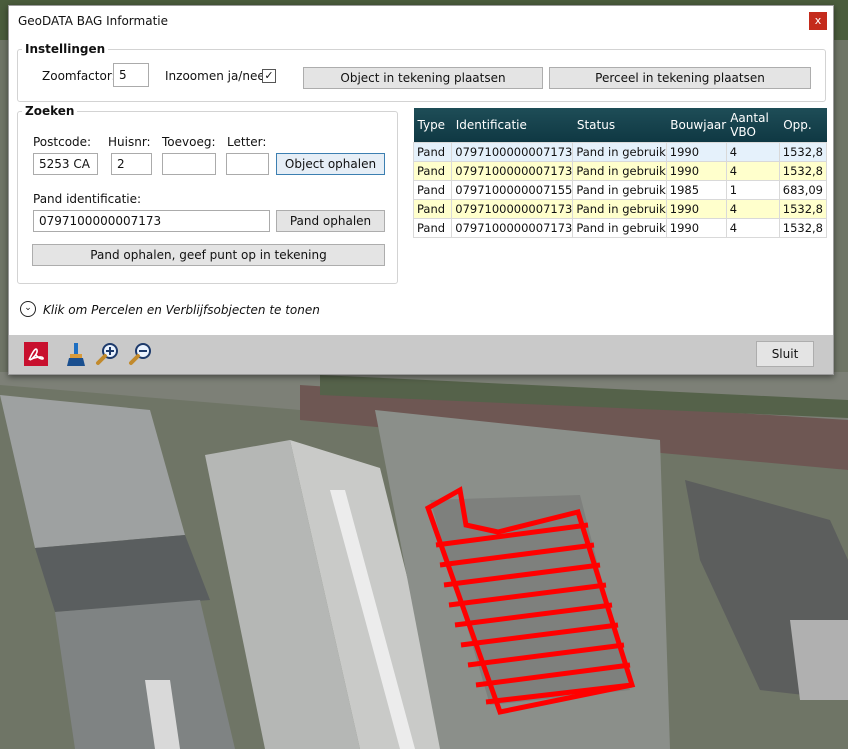  Describe the element at coordinates (79, 76) in the screenshot. I see `zoomfactor-label: Zoomfactor:` at that location.